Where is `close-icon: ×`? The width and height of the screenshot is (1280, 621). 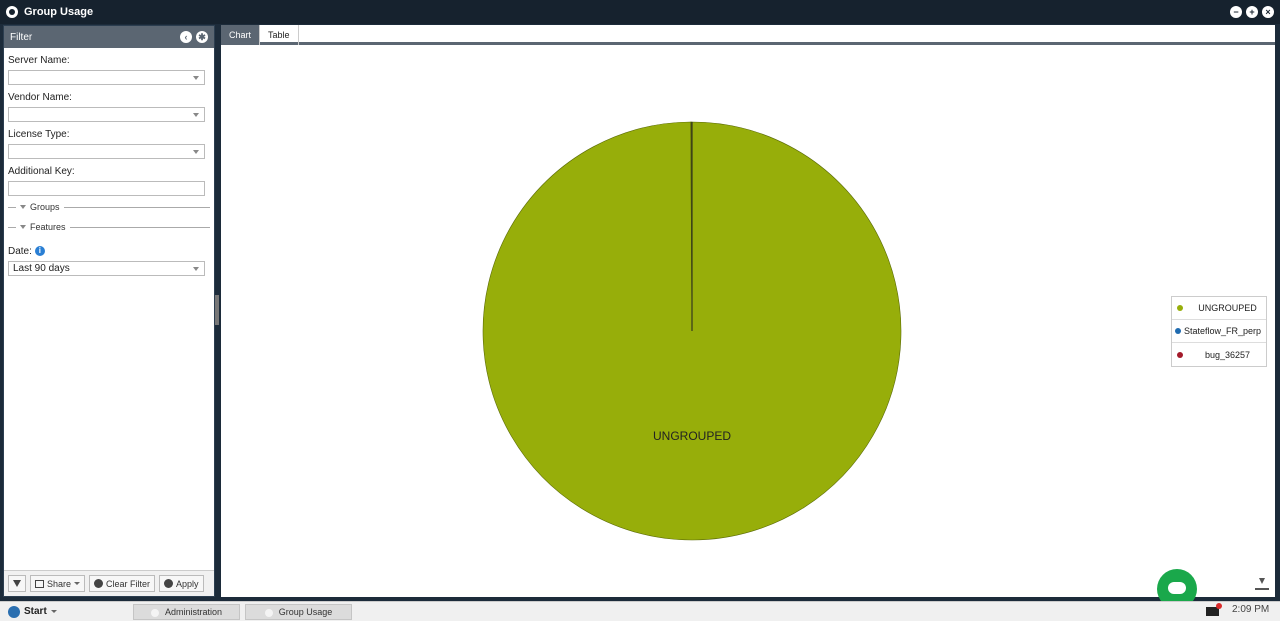
close-icon: × is located at coordinates (1268, 12).